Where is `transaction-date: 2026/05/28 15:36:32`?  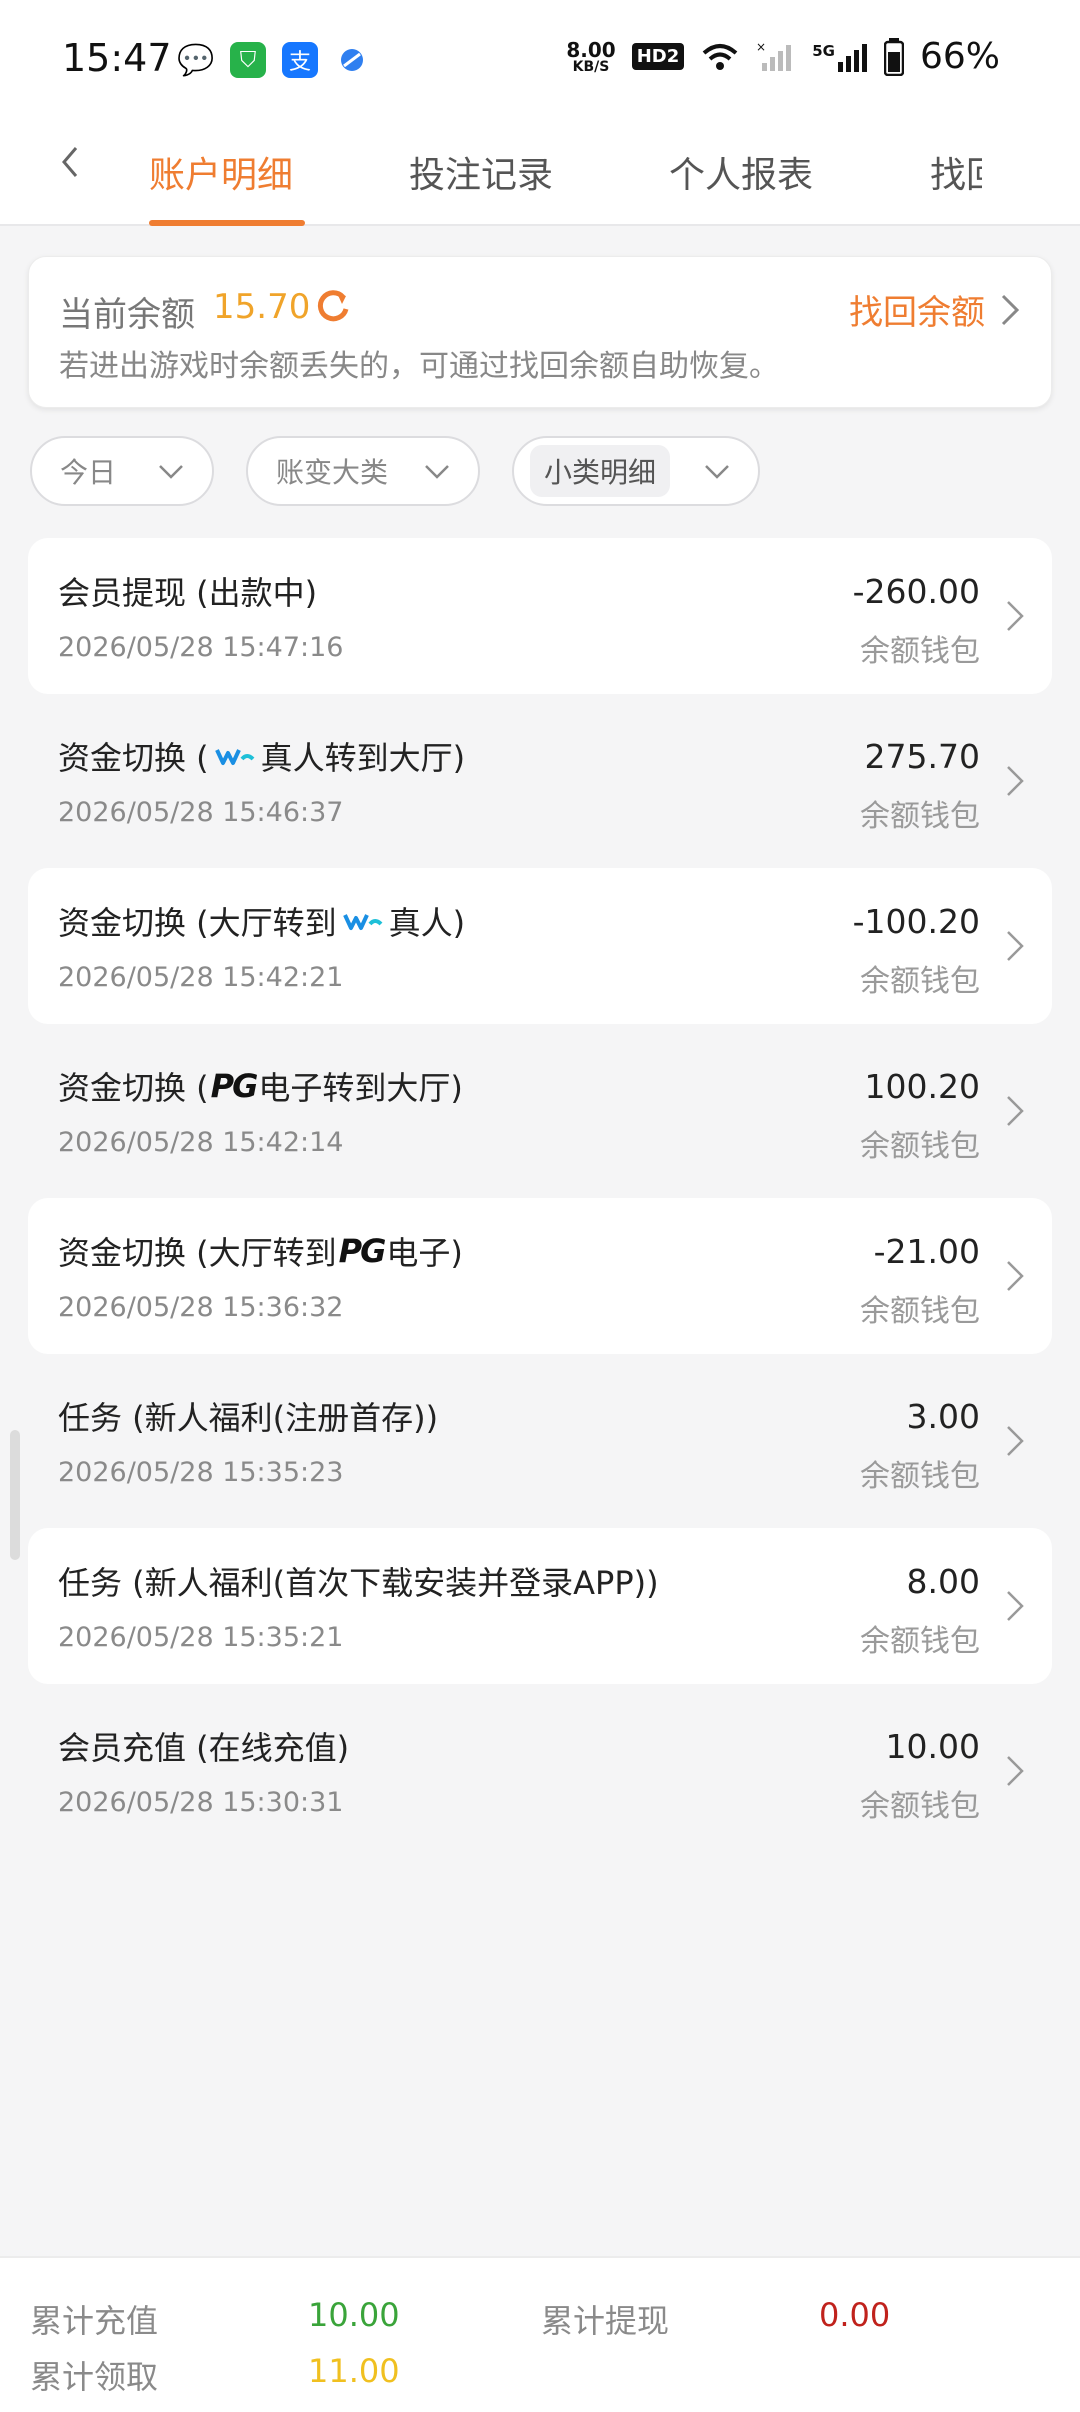
transaction-date: 2026/05/28 15:36:32 is located at coordinates (201, 1307).